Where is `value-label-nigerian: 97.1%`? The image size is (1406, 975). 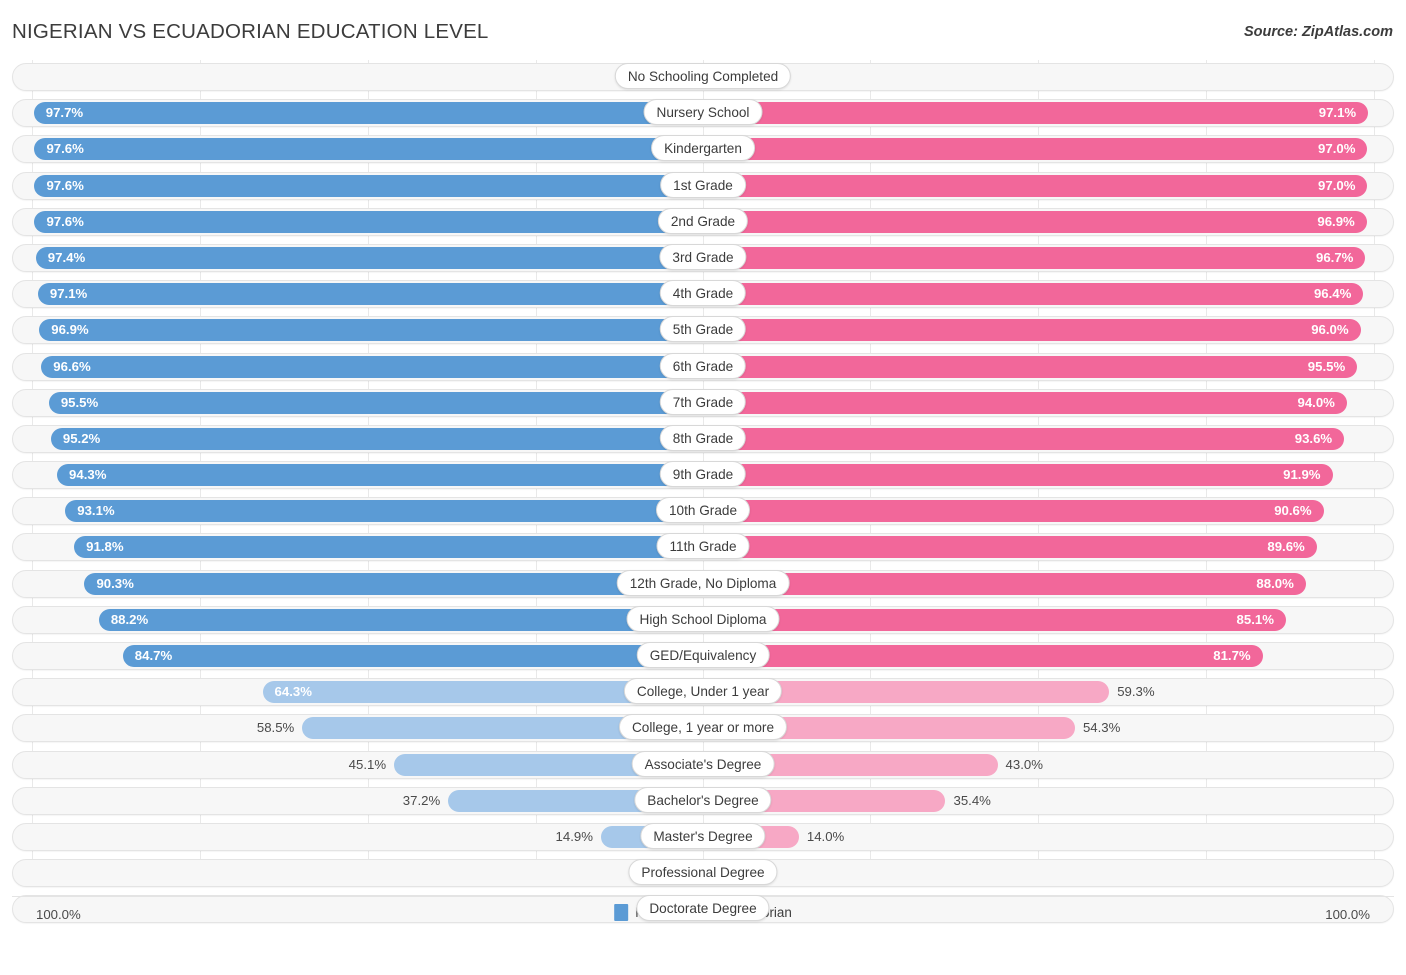 value-label-nigerian: 97.1% is located at coordinates (68, 294).